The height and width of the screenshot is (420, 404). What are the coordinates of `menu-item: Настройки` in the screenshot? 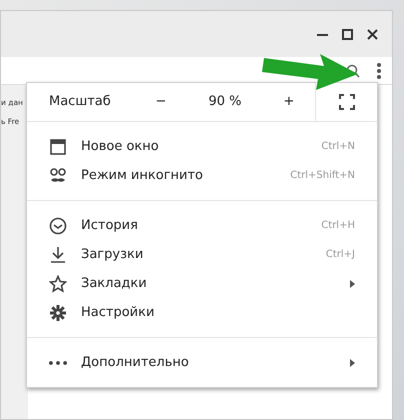 It's located at (202, 312).